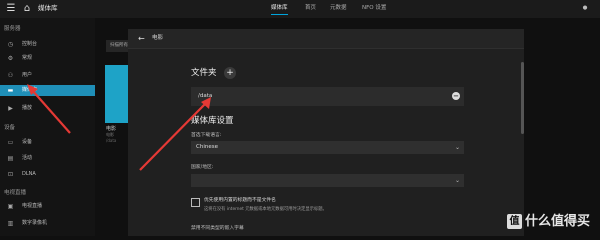 The height and width of the screenshot is (240, 600). I want to click on library-settings-heading: 媒体库设置, so click(212, 121).